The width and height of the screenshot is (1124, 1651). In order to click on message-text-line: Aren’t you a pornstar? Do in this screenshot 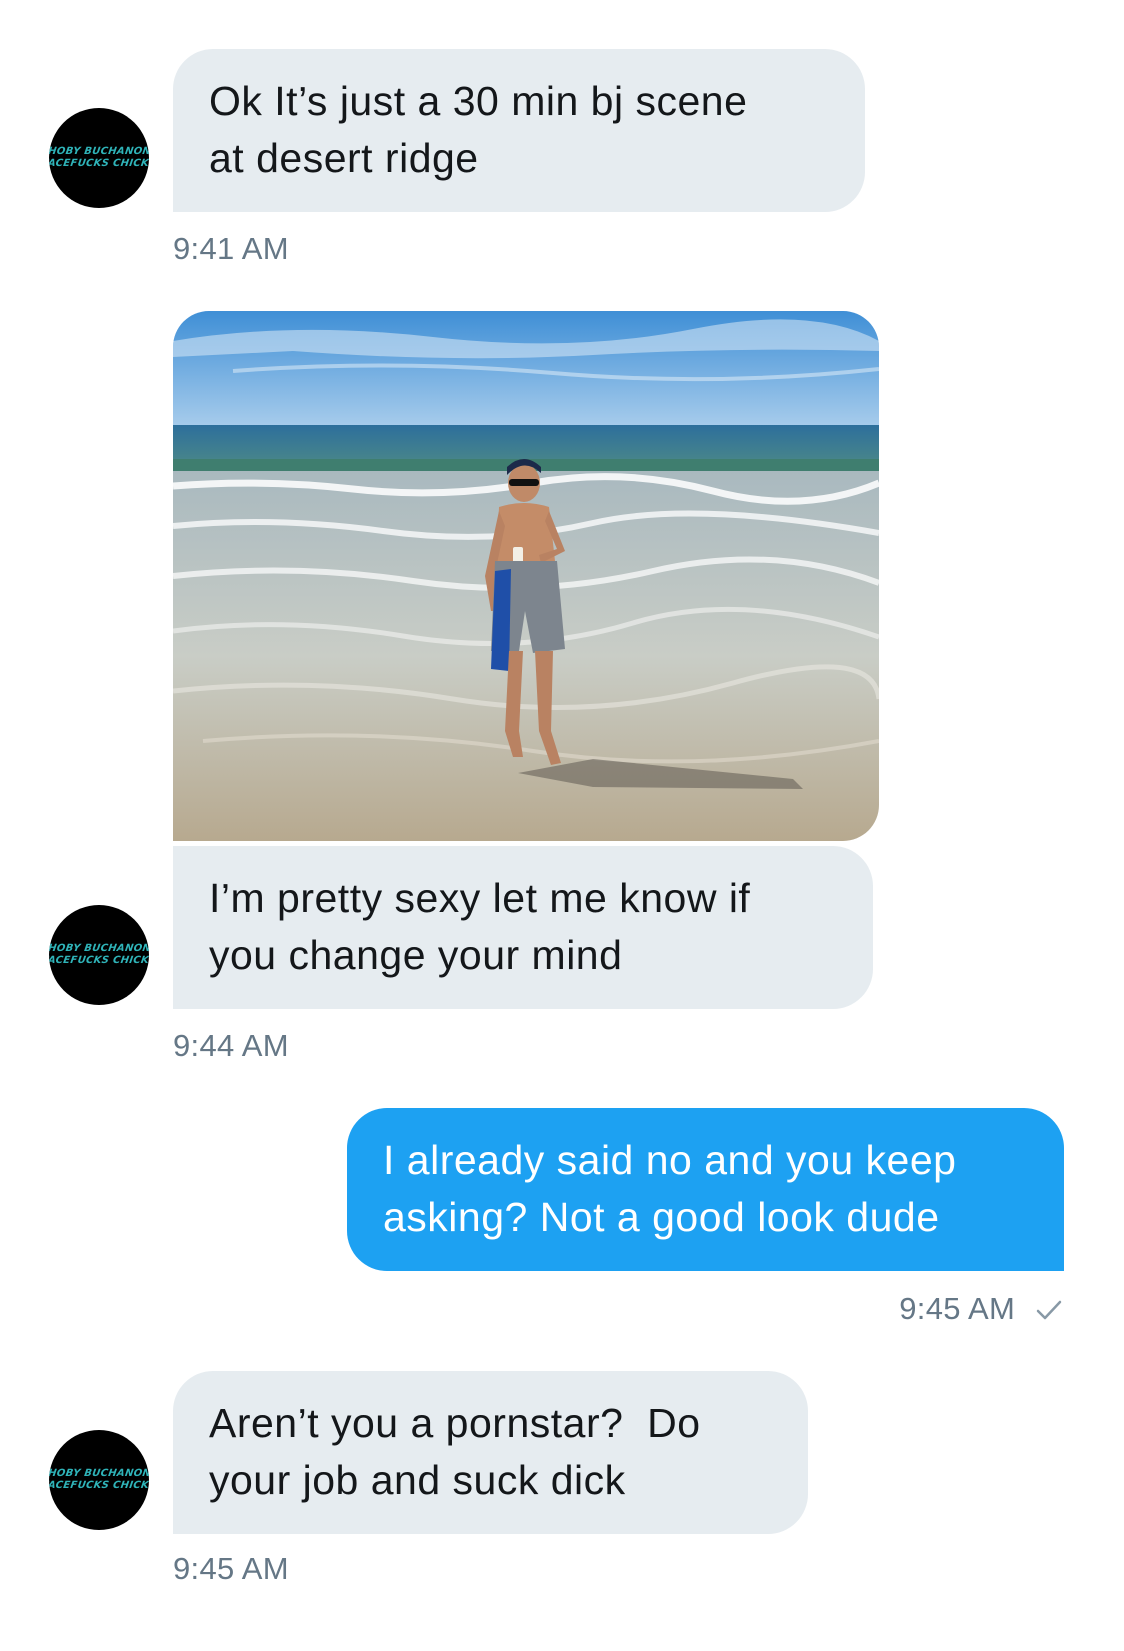, I will do `click(455, 1423)`.